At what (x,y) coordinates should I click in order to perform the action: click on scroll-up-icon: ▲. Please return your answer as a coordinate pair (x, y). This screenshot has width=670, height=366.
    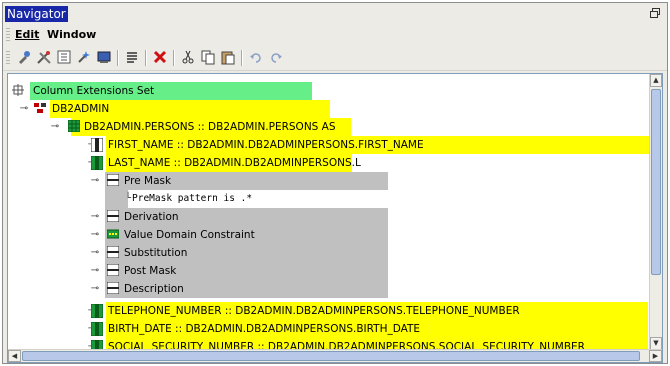
    Looking at the image, I should click on (656, 80).